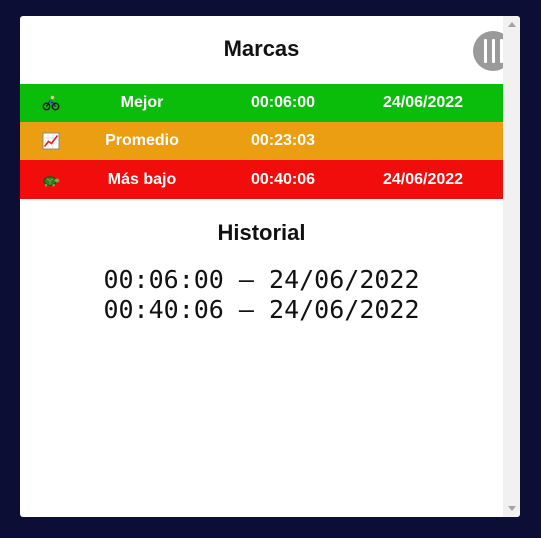 This screenshot has height=538, width=541. I want to click on record-row-best: Mejor 00:06:00 24/06/2022, so click(261, 103).